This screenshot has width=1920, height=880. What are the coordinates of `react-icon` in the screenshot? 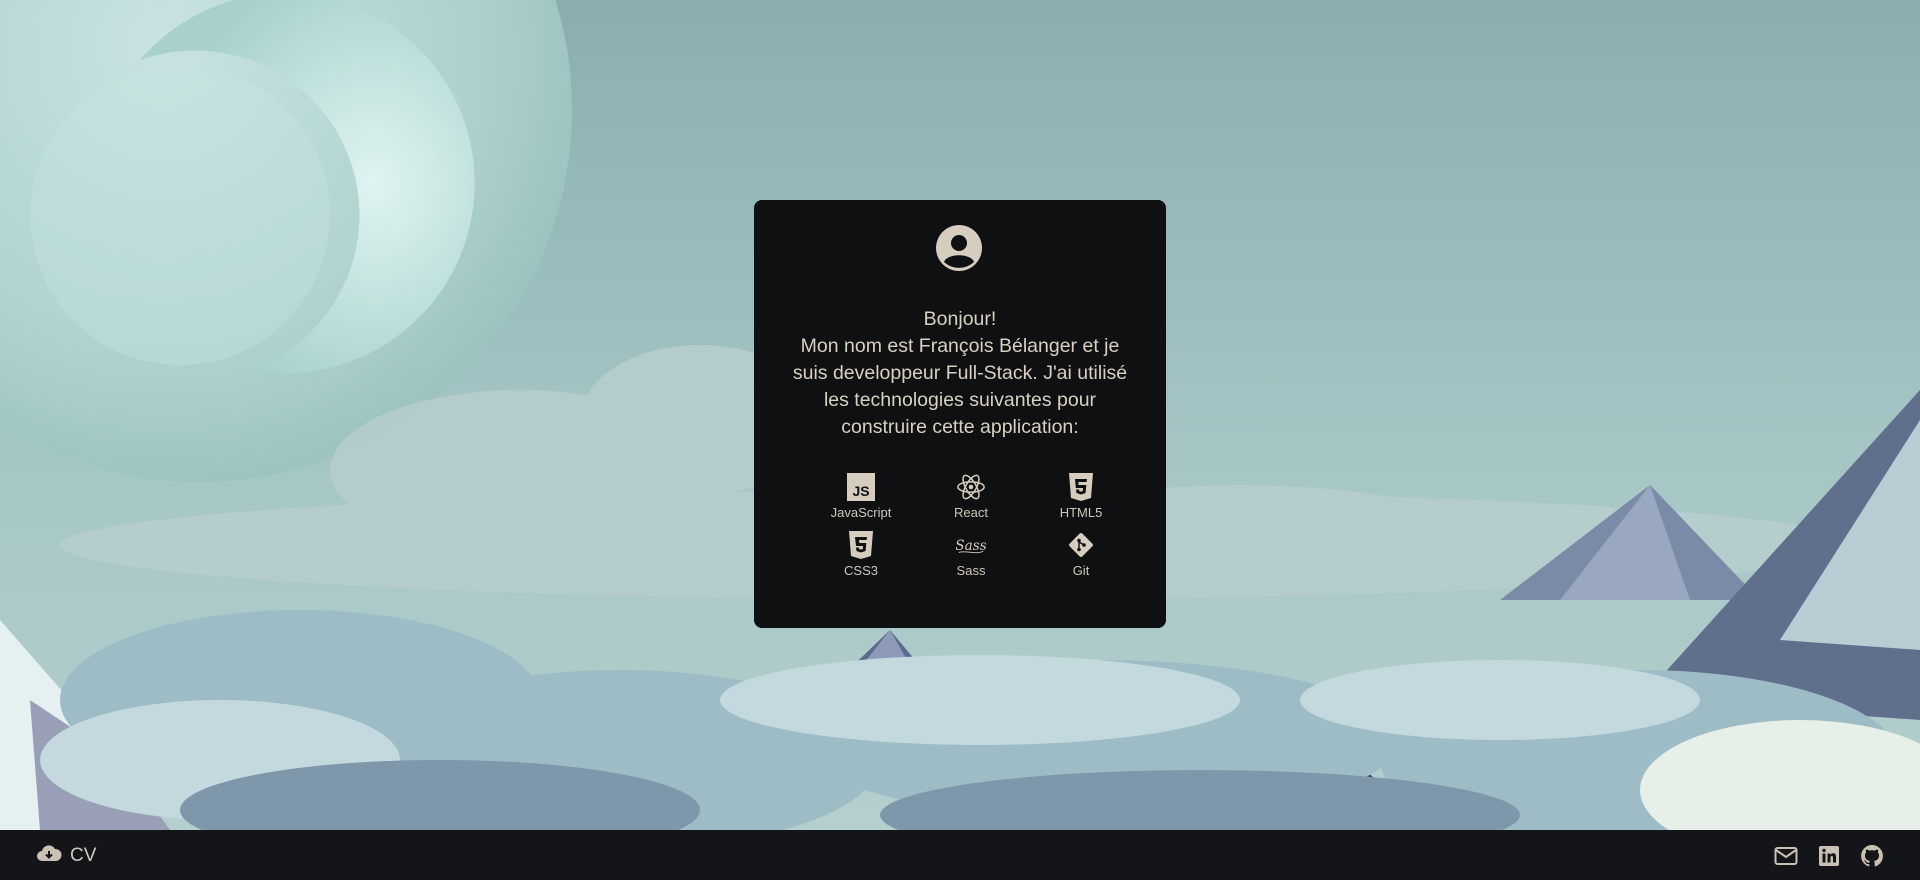 It's located at (971, 487).